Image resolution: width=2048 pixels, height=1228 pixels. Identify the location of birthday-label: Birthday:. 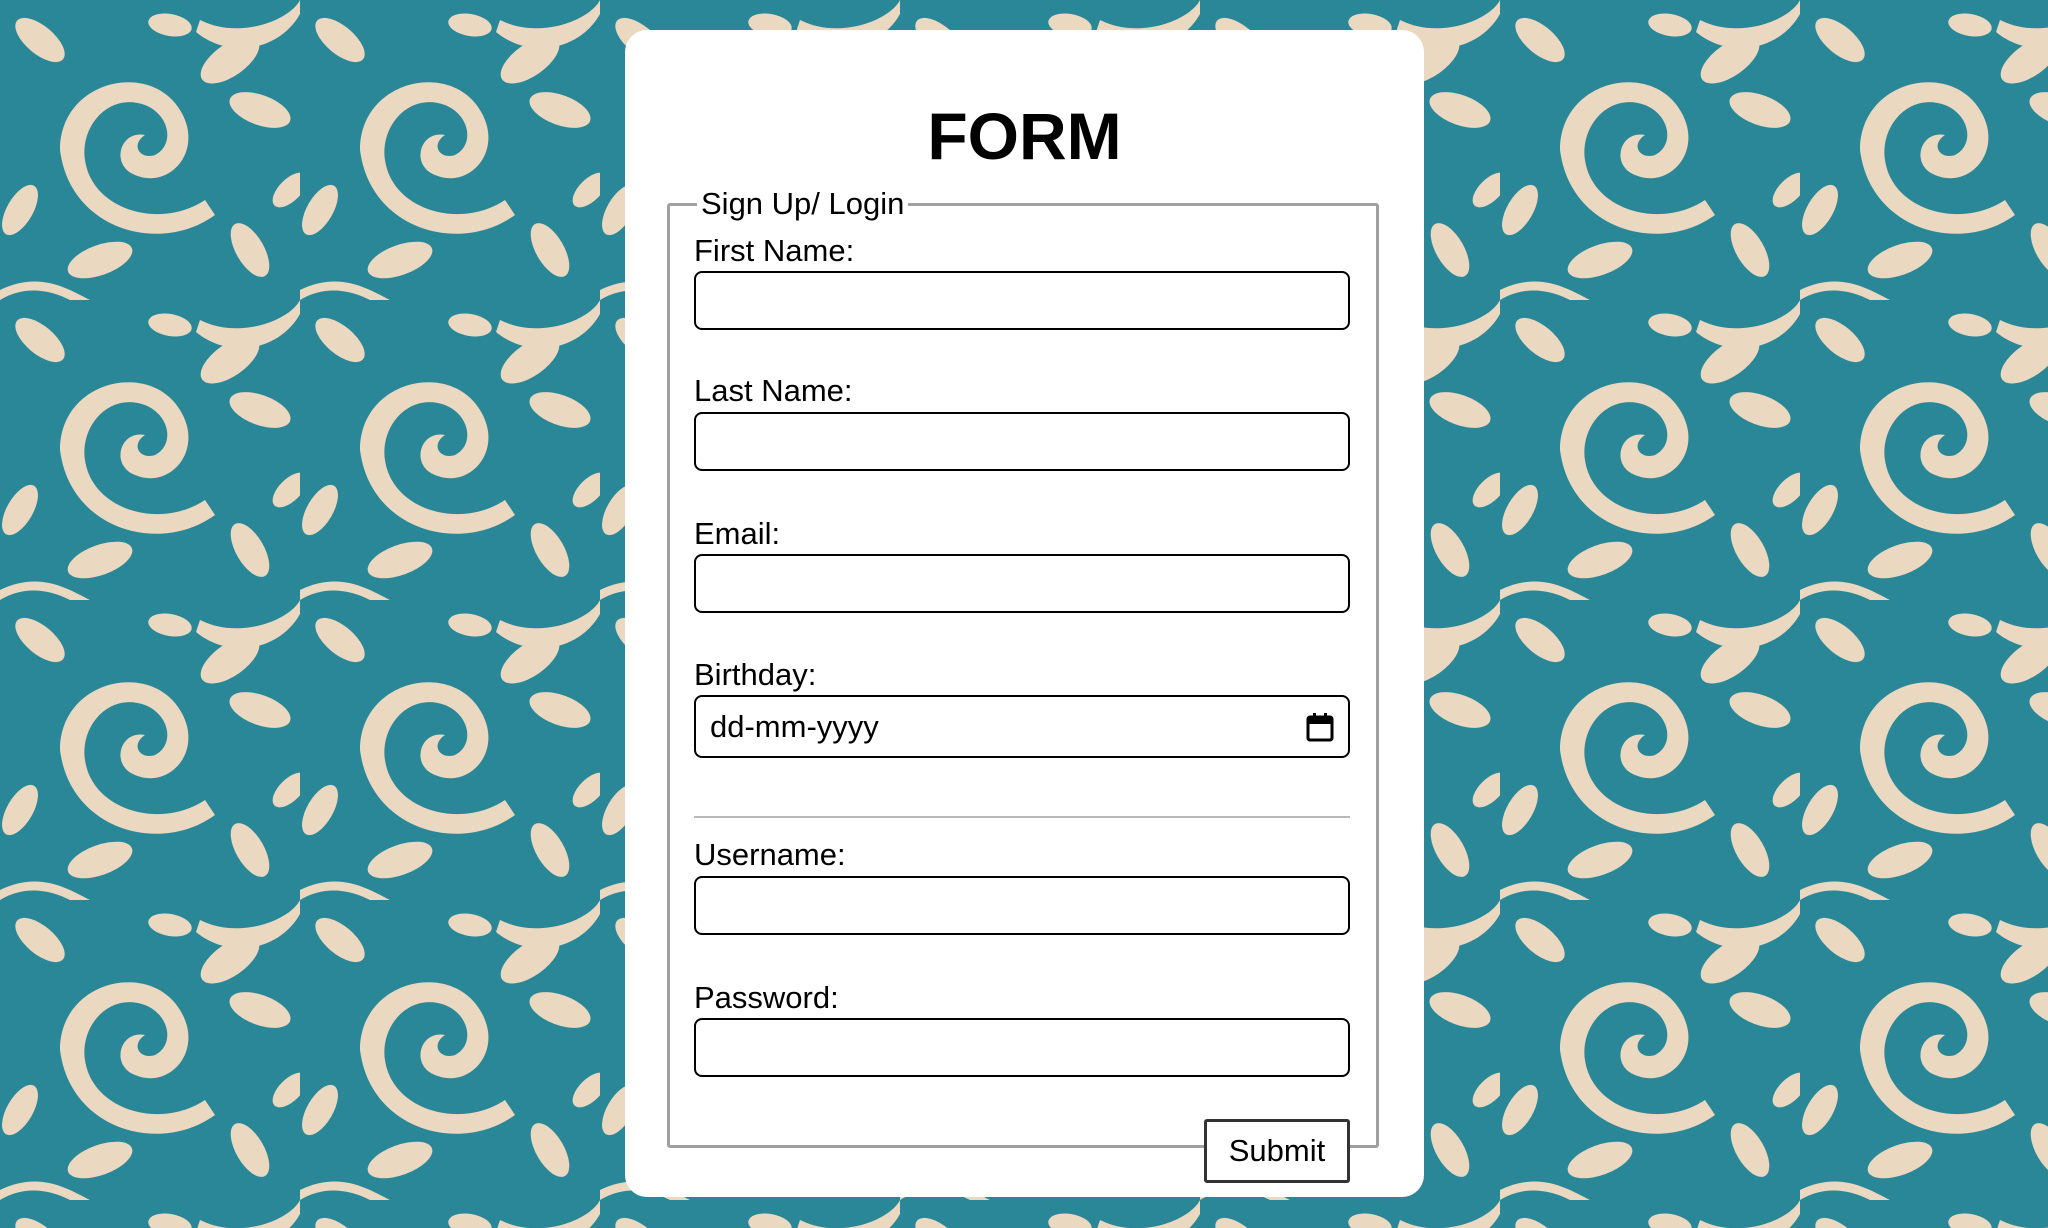
(755, 674).